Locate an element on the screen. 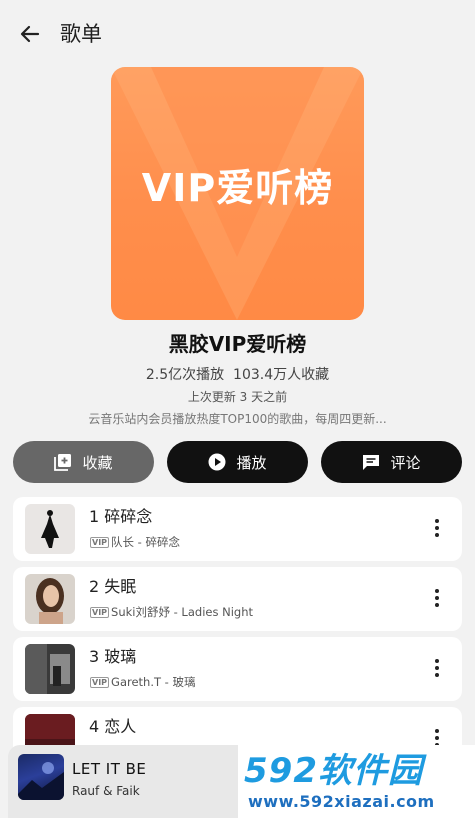 The height and width of the screenshot is (818, 475). play-button: 播放 is located at coordinates (237, 462).